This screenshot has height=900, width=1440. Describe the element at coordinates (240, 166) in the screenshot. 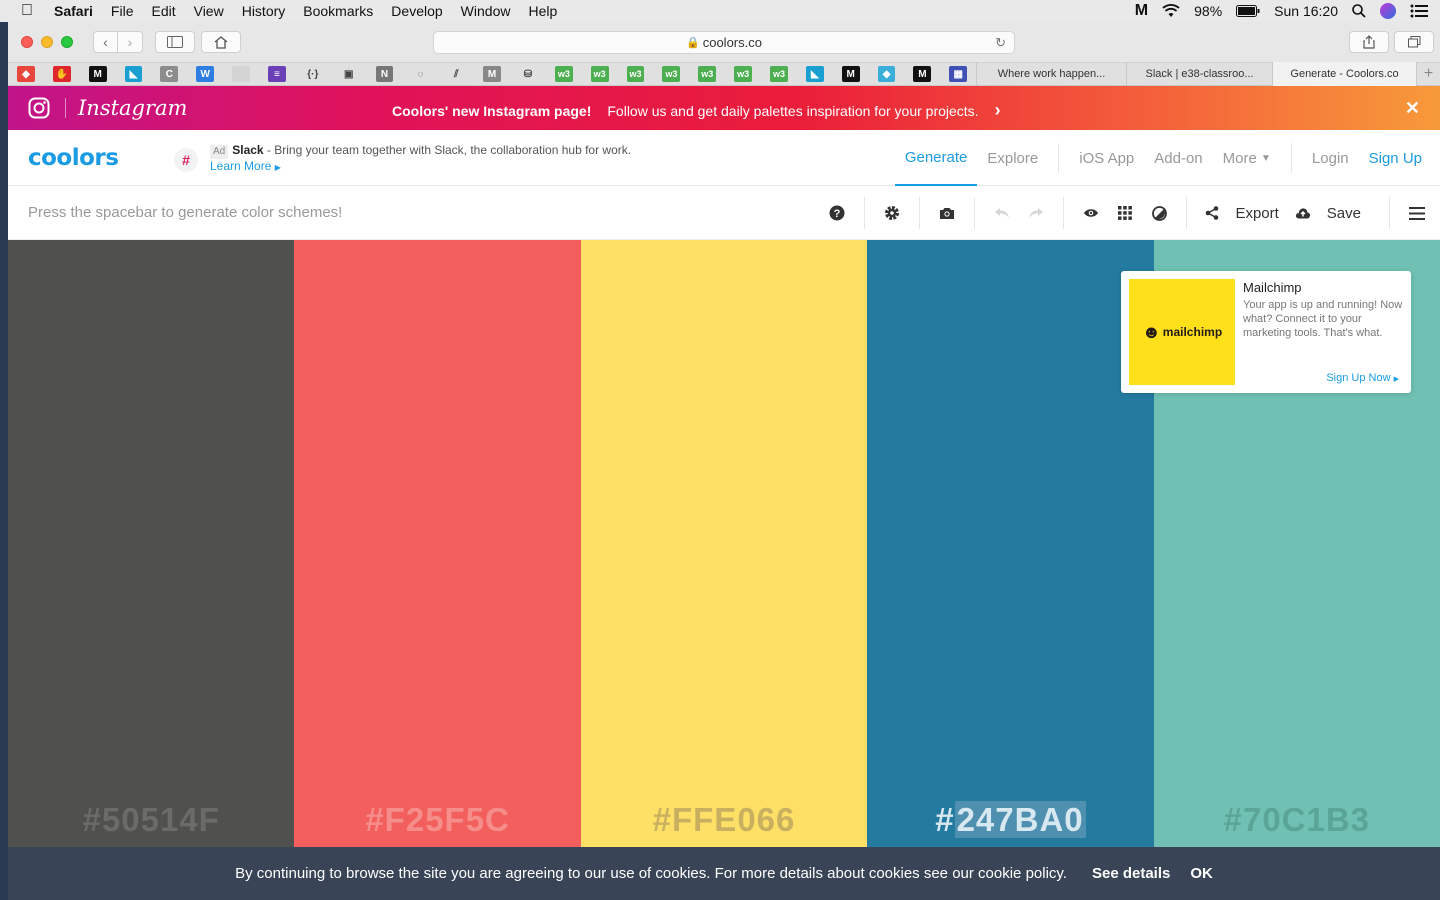

I see `ad-learn-more-link: Learn More` at that location.